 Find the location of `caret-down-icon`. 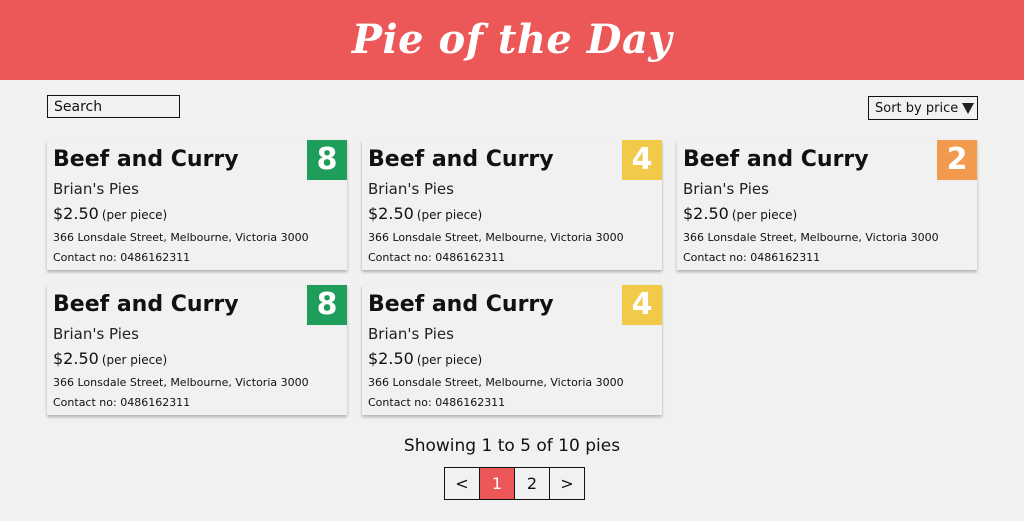

caret-down-icon is located at coordinates (968, 108).